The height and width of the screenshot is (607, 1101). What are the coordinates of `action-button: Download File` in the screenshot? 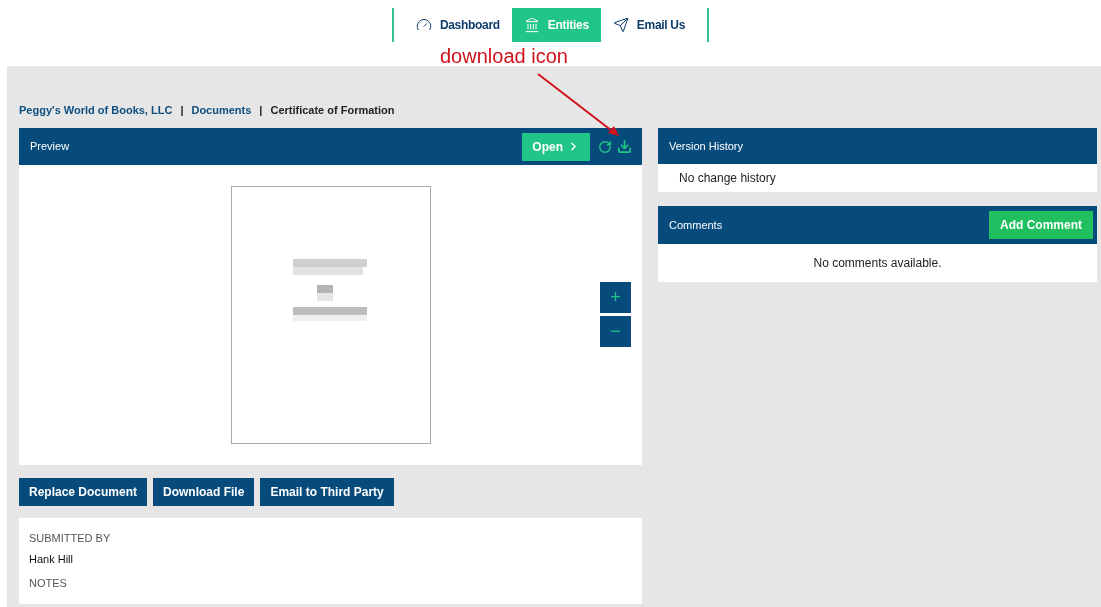 It's located at (204, 492).